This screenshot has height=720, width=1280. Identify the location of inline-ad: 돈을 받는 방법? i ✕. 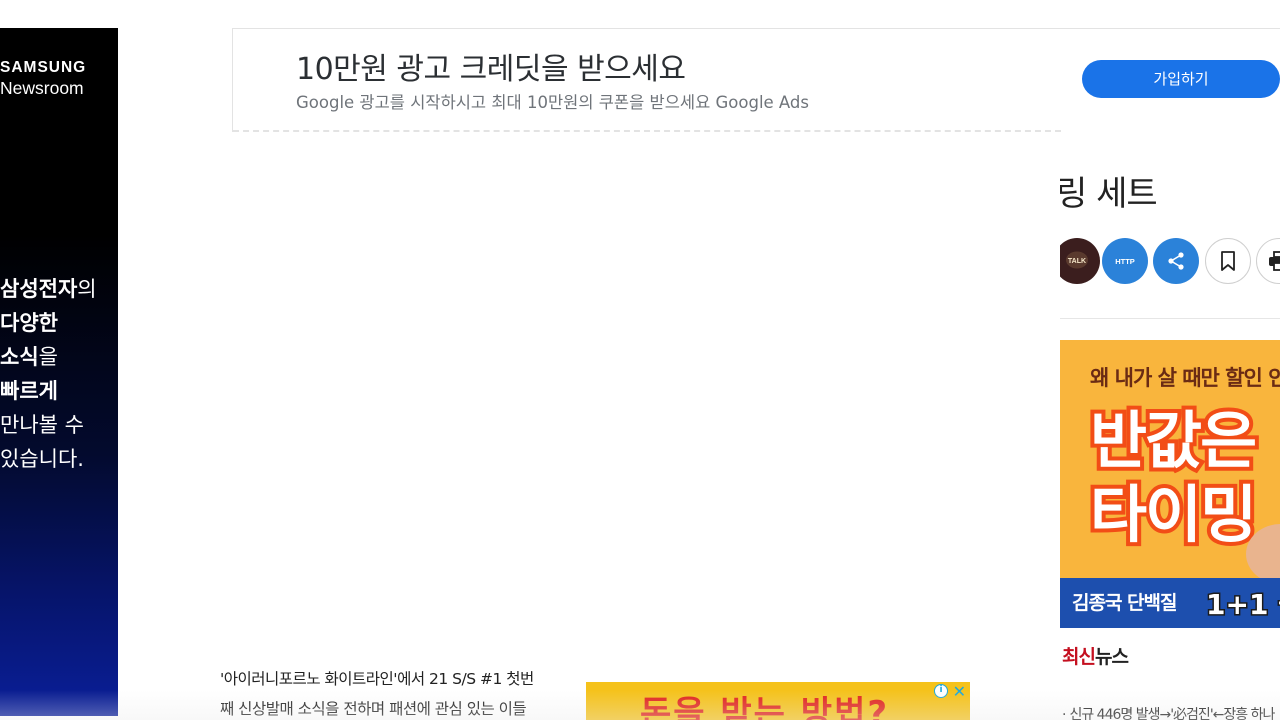
(778, 701).